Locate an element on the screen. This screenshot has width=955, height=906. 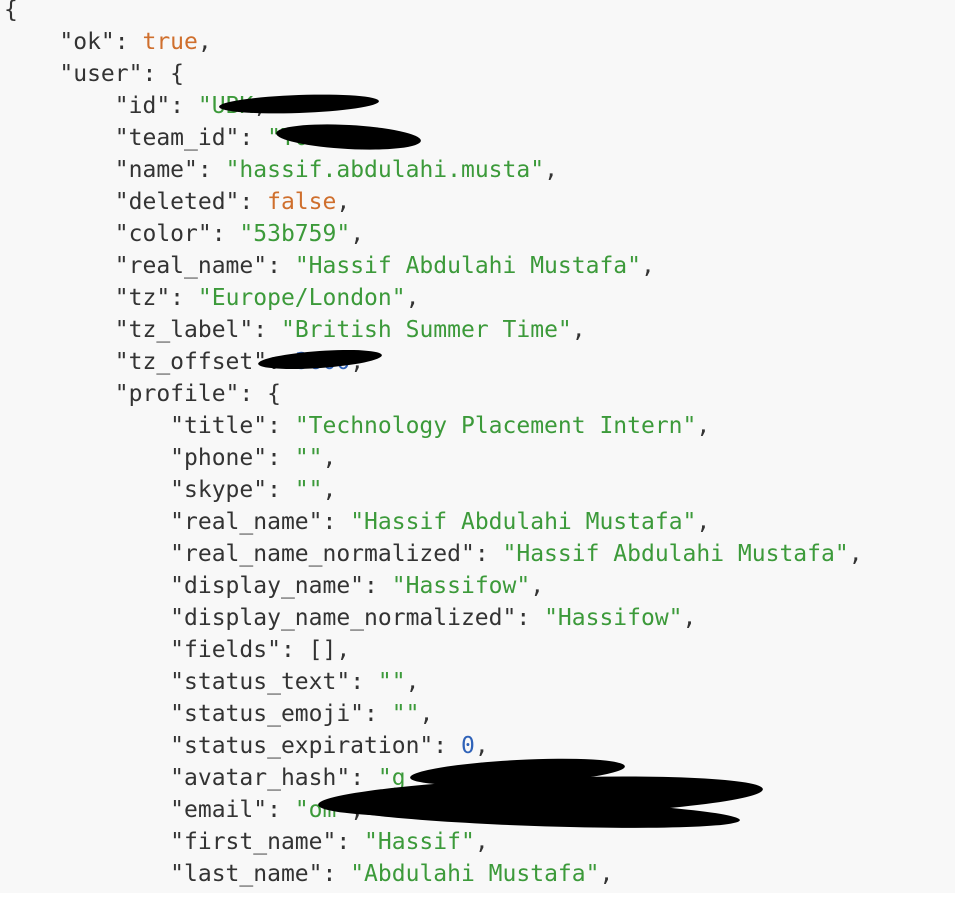
json-line: "status_text": "", is located at coordinates (433, 682).